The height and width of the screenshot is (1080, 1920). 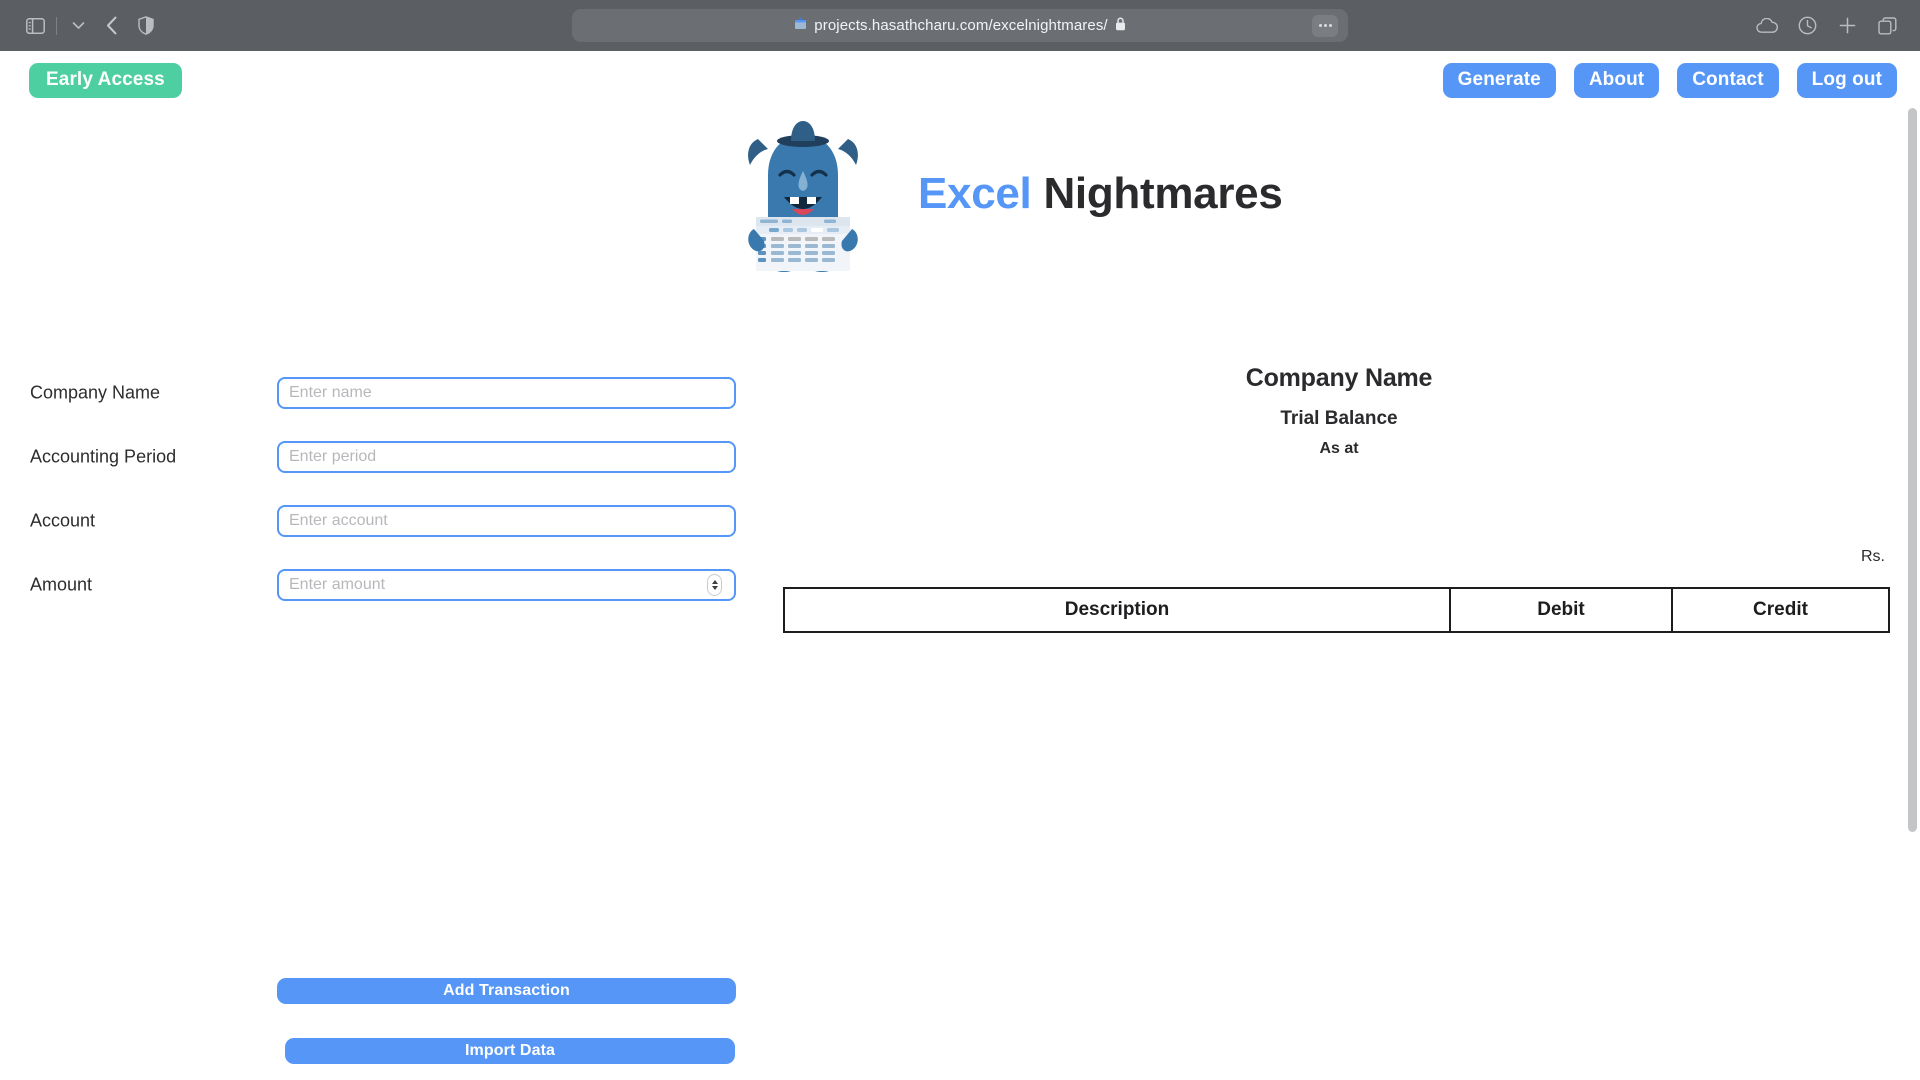 I want to click on company-name-input, so click(x=506, y=393).